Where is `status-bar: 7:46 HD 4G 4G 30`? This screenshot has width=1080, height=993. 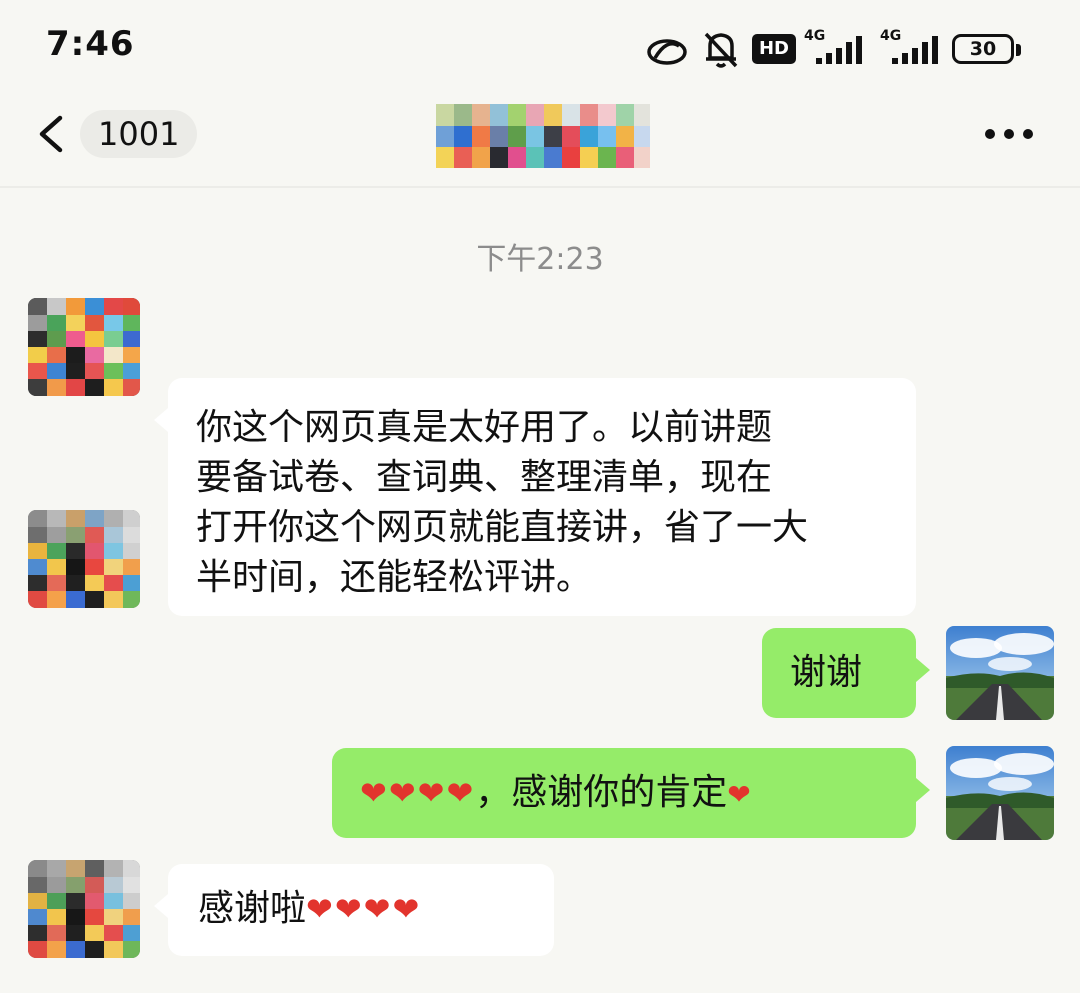 status-bar: 7:46 HD 4G 4G 30 is located at coordinates (540, 50).